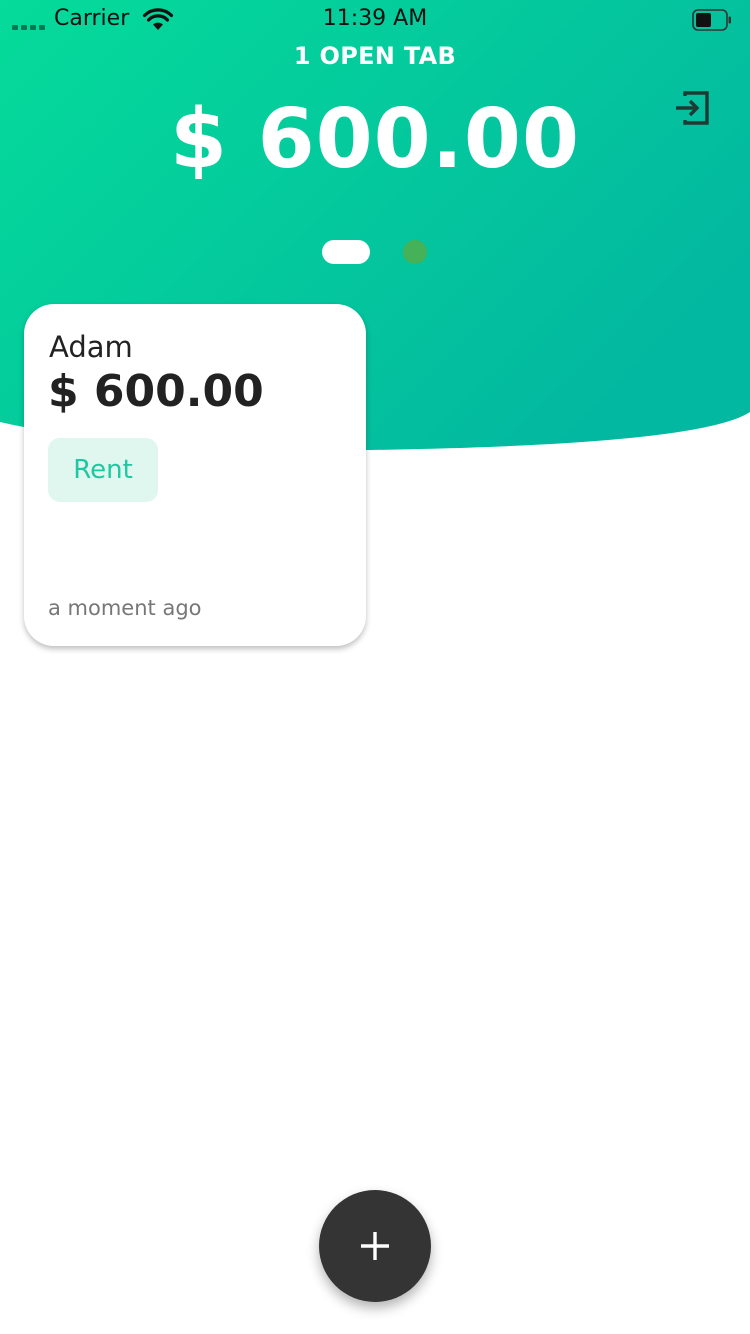 The height and width of the screenshot is (1334, 750). I want to click on battery-icon, so click(711, 20).